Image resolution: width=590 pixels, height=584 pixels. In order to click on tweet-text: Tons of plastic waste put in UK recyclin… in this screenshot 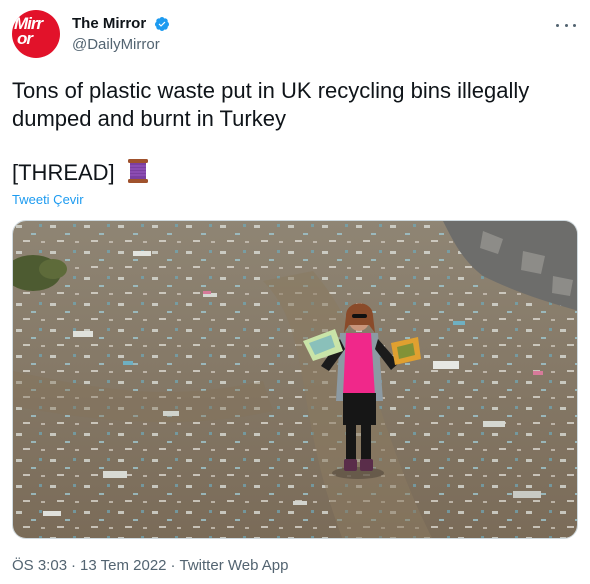, I will do `click(271, 104)`.